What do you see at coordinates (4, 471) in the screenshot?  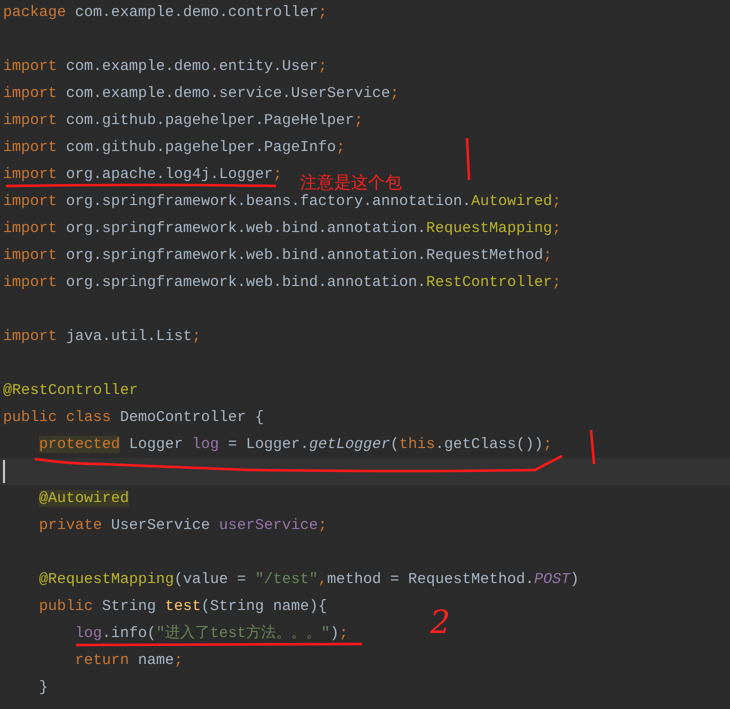 I see `text-cursor` at bounding box center [4, 471].